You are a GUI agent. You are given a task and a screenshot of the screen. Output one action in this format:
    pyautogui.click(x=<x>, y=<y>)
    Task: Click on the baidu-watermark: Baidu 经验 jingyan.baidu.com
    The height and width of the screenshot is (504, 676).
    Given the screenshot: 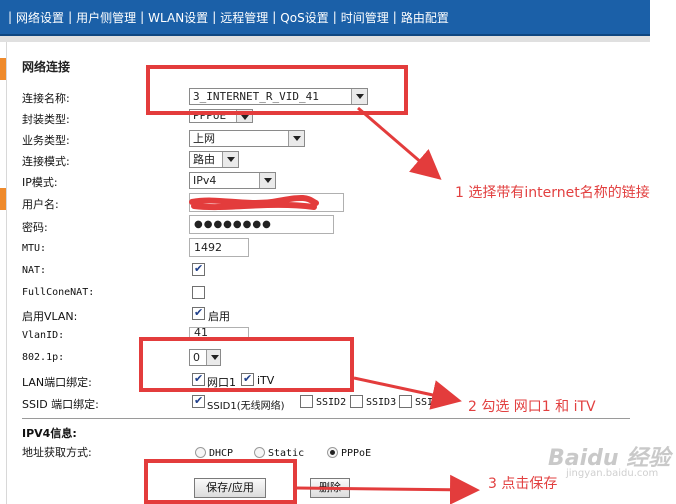 What is the action you would take?
    pyautogui.click(x=609, y=459)
    